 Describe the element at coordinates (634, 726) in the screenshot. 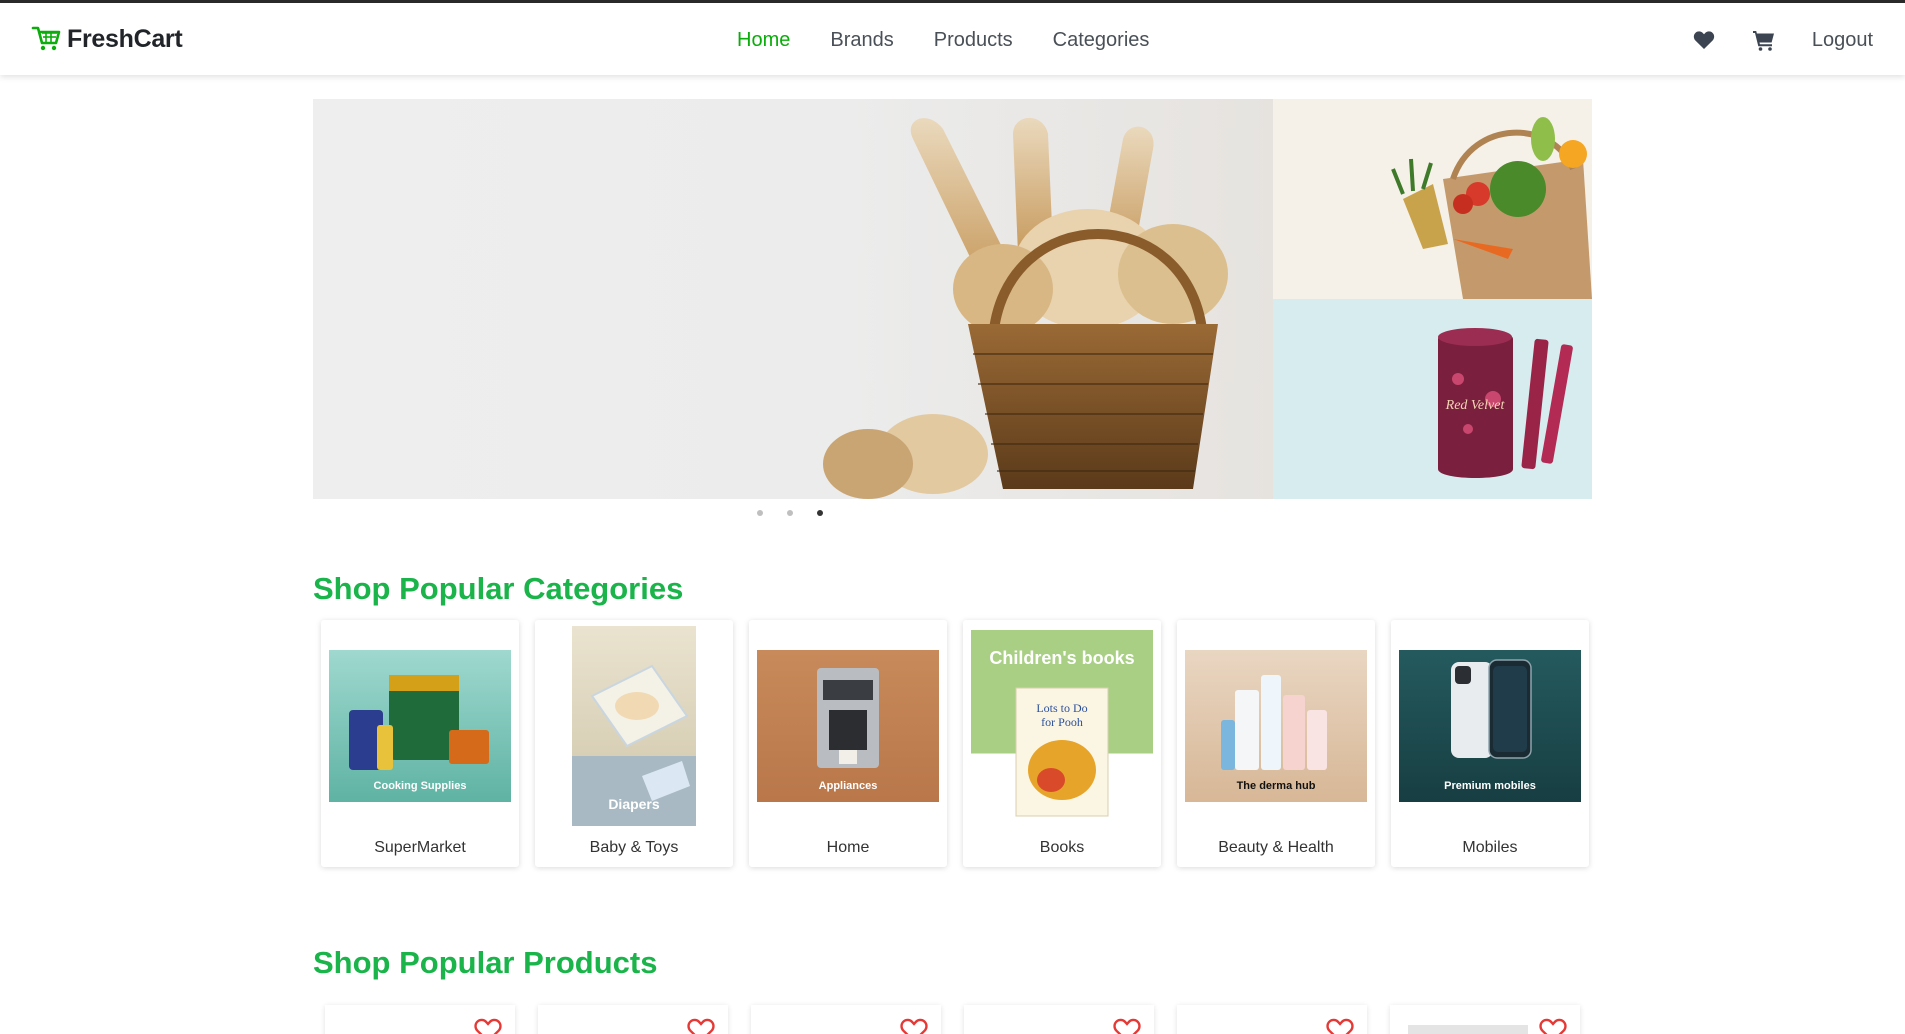

I see `category-image-baby-toys: Diapers` at that location.